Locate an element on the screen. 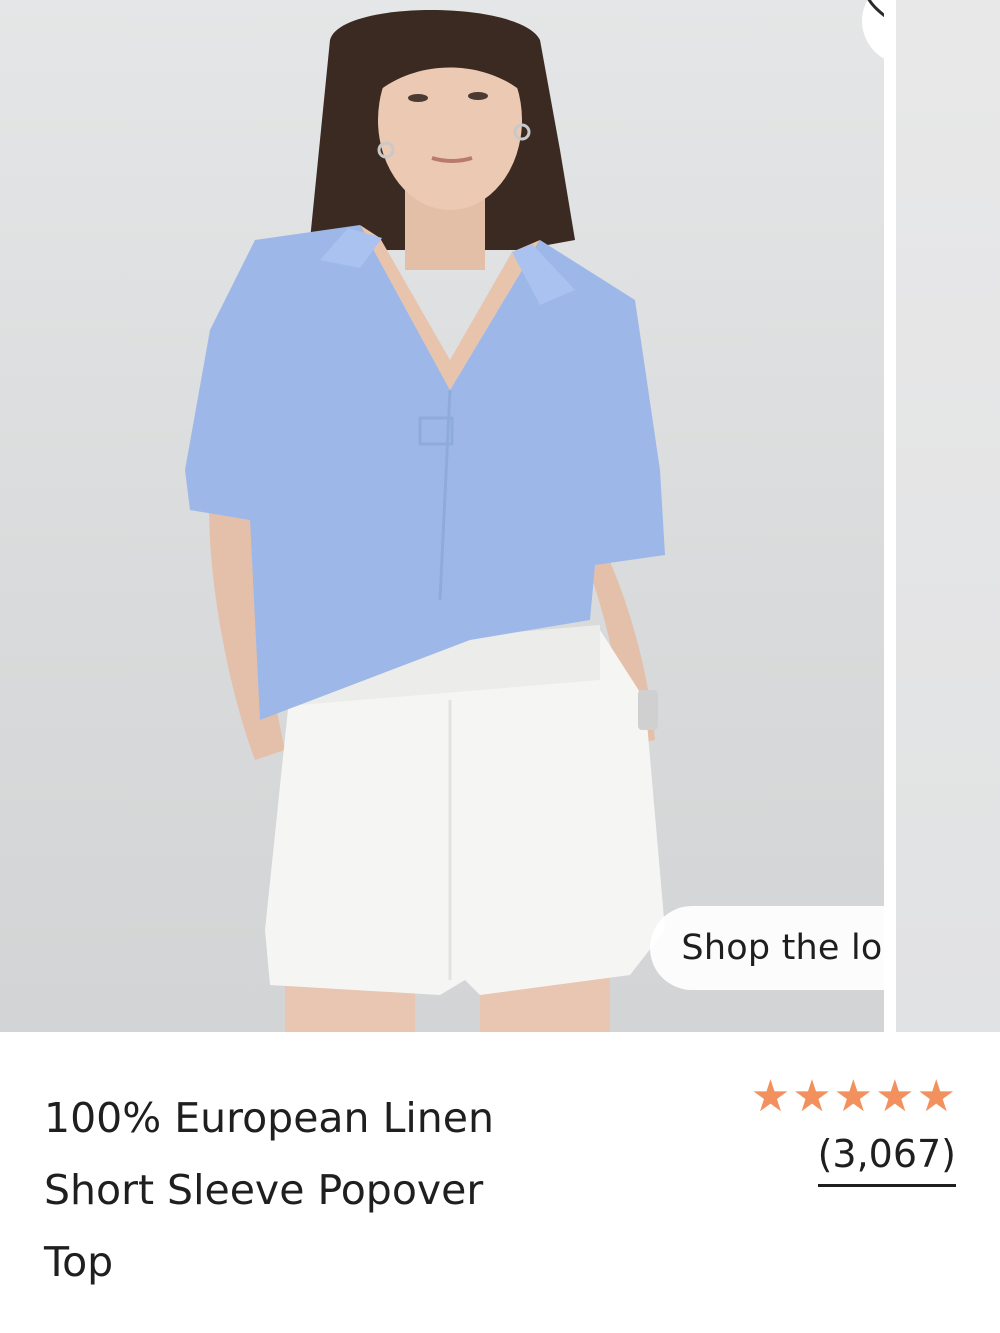  shop-the-look-label: Shop the look is located at coordinates (782, 948).